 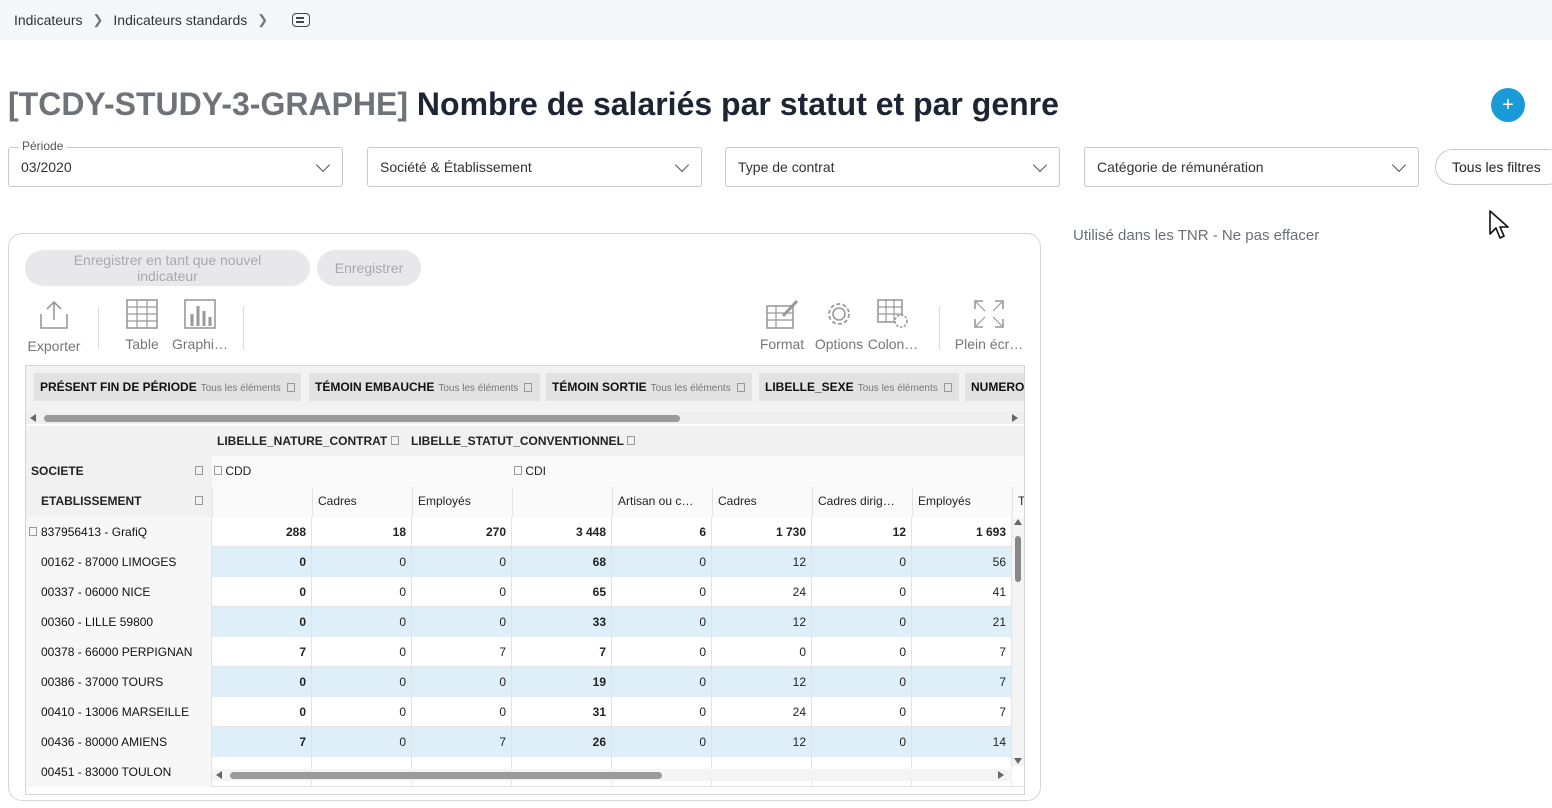 I want to click on scroll-down-icon, so click(x=1018, y=761).